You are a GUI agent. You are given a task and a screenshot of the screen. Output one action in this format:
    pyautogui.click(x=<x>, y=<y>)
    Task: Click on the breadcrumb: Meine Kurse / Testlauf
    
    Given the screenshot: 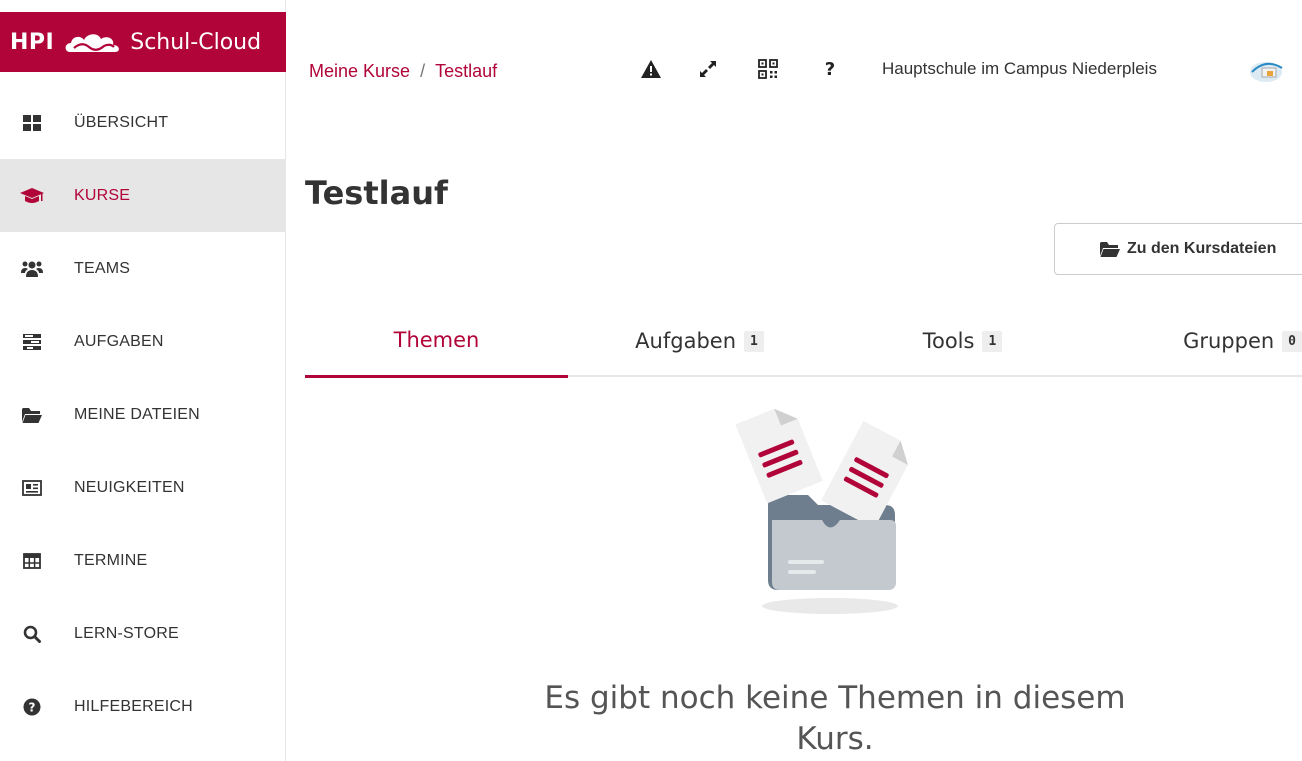 What is the action you would take?
    pyautogui.click(x=403, y=71)
    